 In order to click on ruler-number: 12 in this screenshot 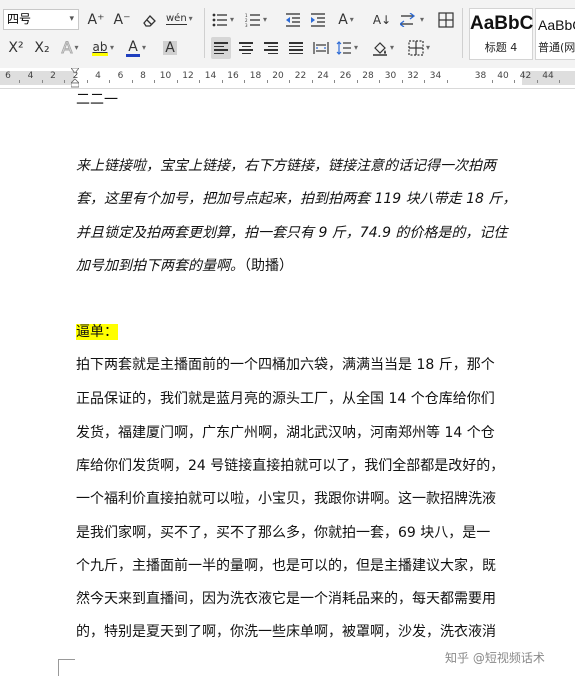, I will do `click(188, 76)`.